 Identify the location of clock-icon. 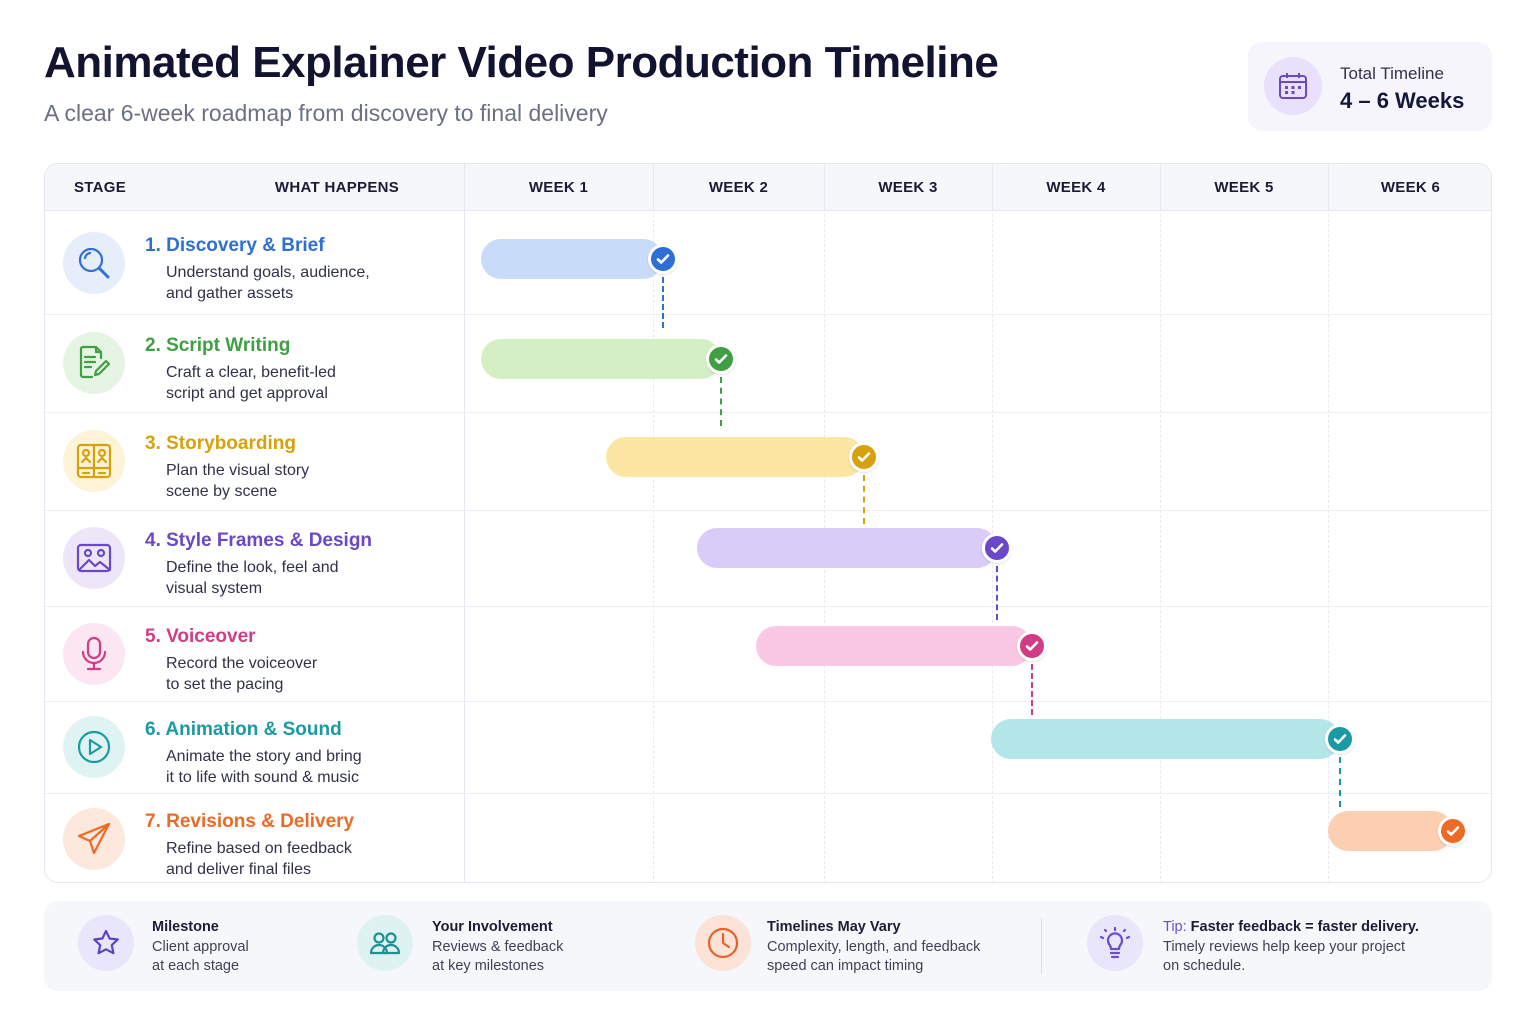
(723, 943).